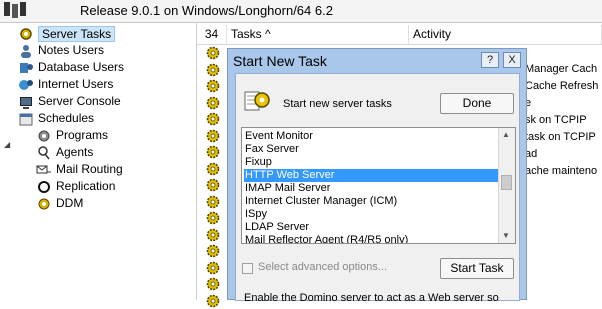 This screenshot has height=309, width=602. What do you see at coordinates (43, 169) in the screenshot?
I see `mail-routing-icon` at bounding box center [43, 169].